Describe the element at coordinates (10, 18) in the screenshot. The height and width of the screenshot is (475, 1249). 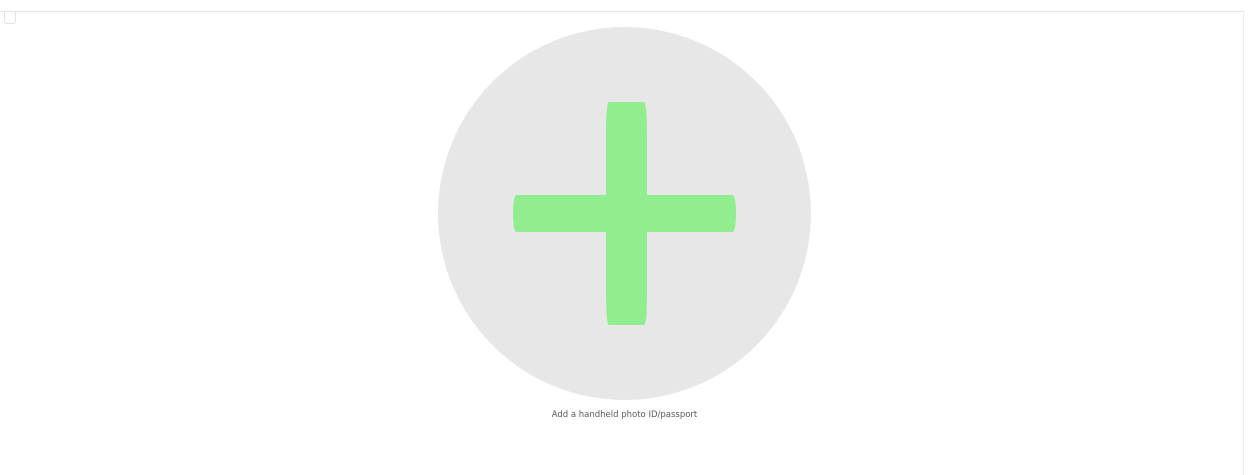
I see `corner-checkbox` at that location.